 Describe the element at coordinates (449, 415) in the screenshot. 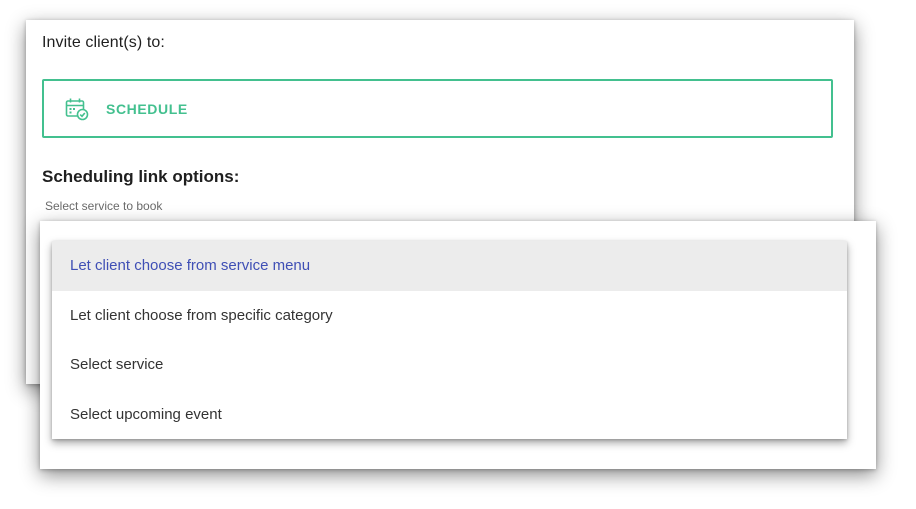

I see `option-upcoming-event: Select upcoming event` at that location.